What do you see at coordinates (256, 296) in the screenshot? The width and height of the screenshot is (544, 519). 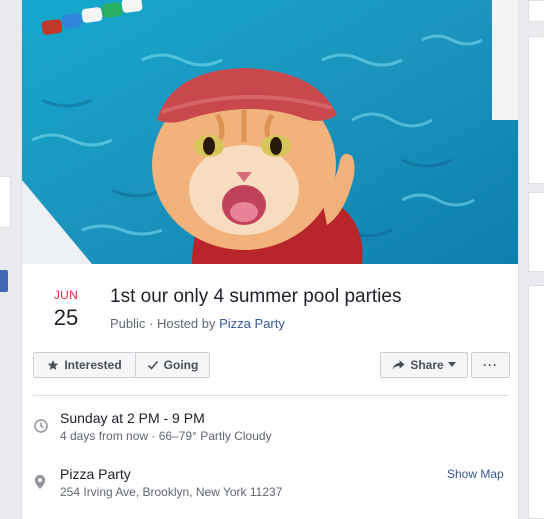 I see `event-title: 1st our only 4 summer pool parties` at bounding box center [256, 296].